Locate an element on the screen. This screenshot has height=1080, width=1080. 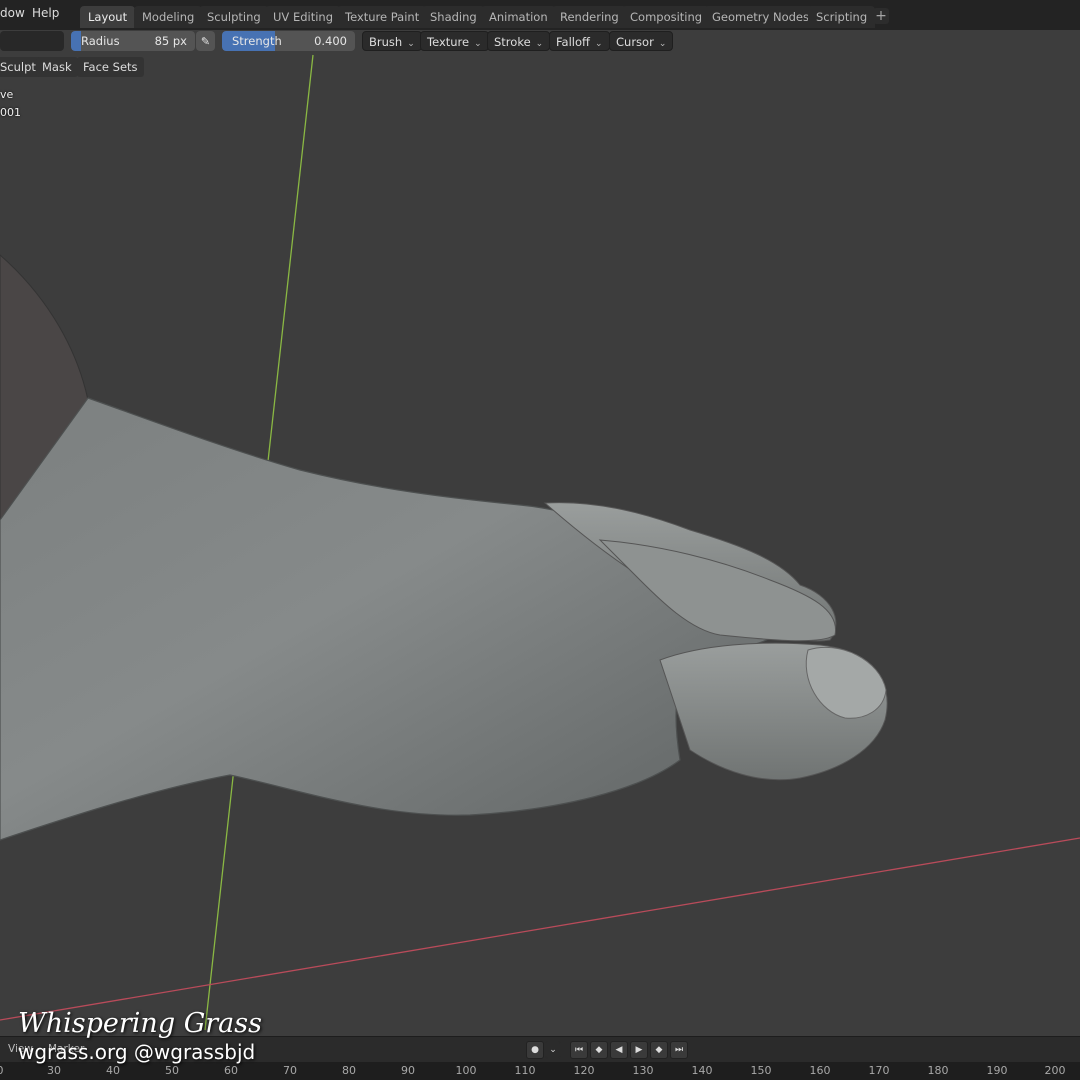
keying-dropdown: ⌄ is located at coordinates (553, 1050).